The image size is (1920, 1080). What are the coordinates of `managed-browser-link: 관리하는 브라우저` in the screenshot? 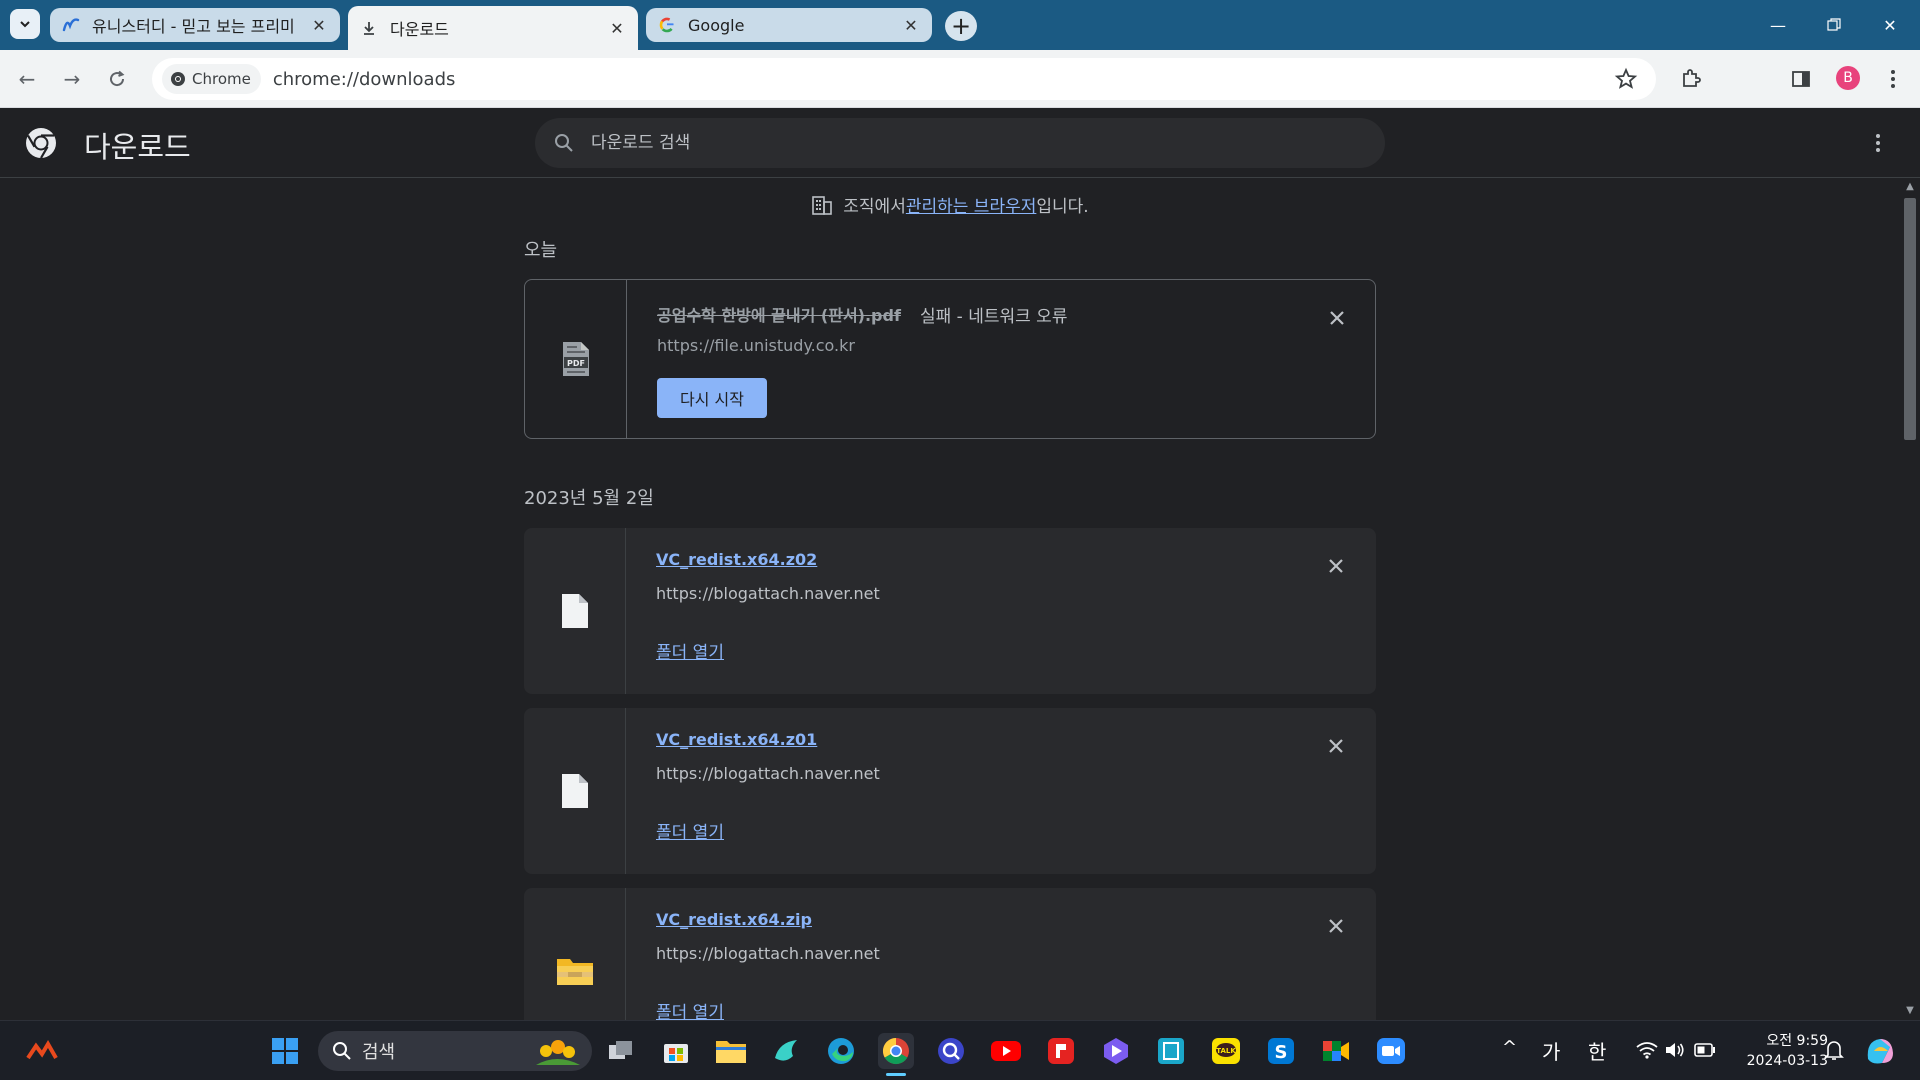 It's located at (971, 204).